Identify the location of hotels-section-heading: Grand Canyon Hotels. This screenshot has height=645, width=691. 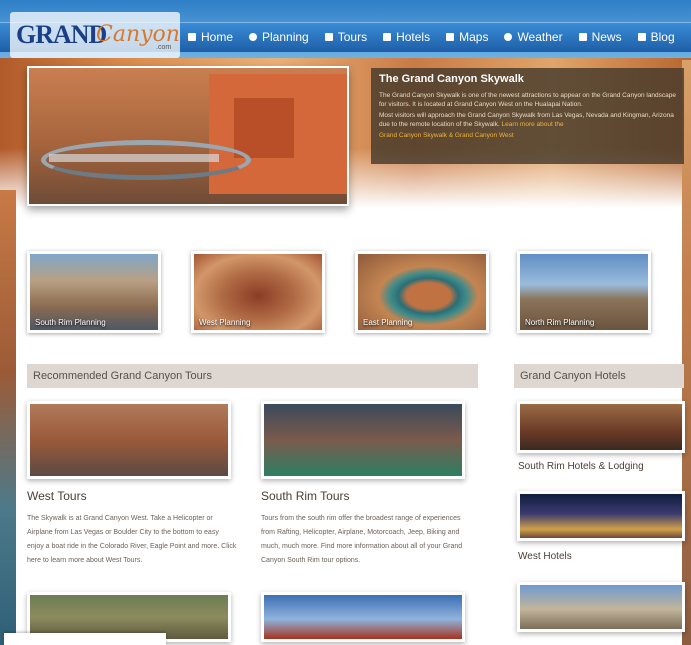
(599, 376).